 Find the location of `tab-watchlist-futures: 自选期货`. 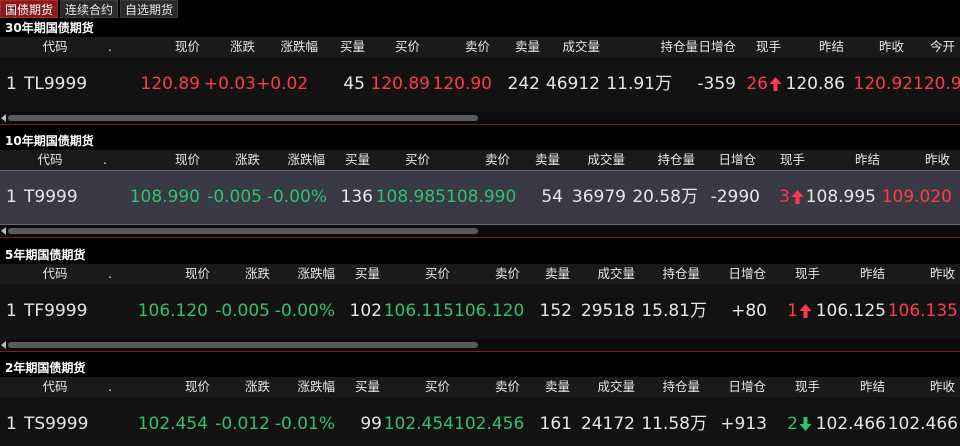

tab-watchlist-futures: 自选期货 is located at coordinates (149, 9).